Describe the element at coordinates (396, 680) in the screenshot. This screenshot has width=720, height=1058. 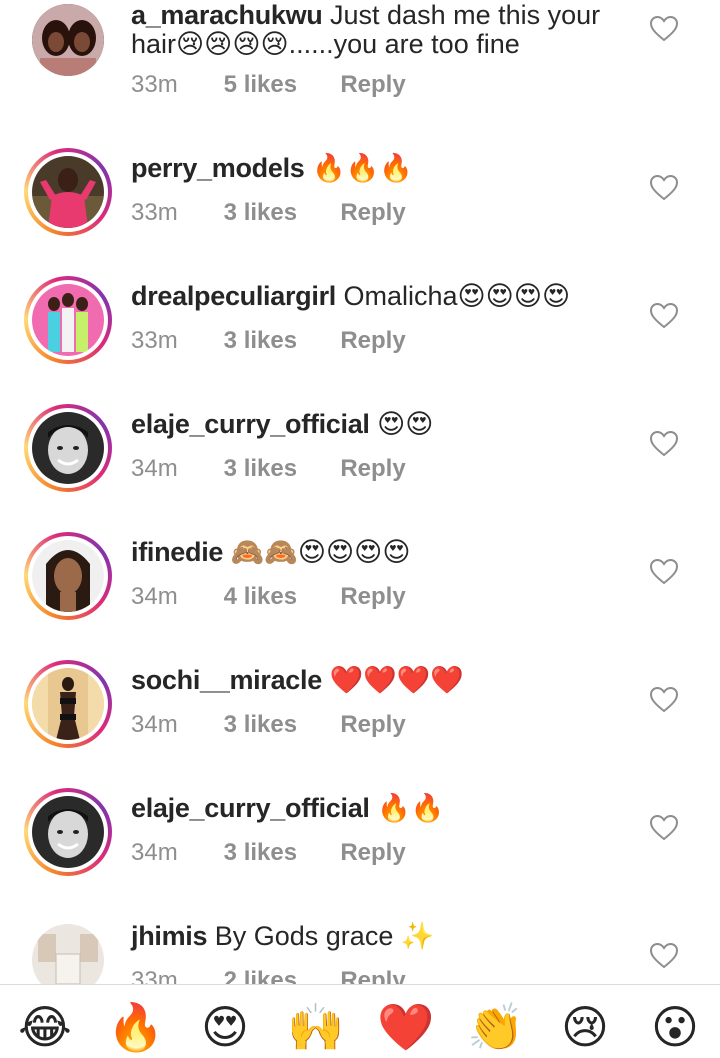
I see `comment-text: ❤️❤️❤️❤️` at that location.